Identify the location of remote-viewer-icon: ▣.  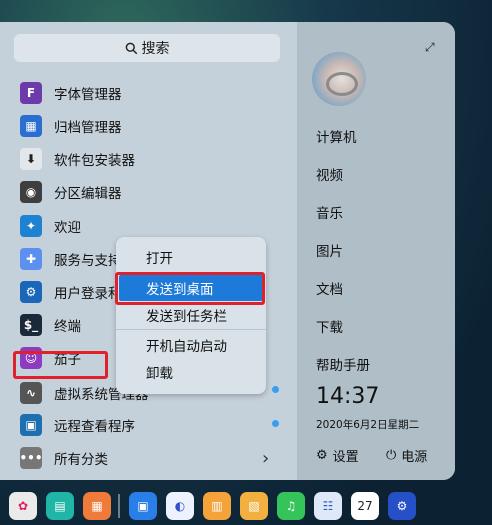
(31, 425).